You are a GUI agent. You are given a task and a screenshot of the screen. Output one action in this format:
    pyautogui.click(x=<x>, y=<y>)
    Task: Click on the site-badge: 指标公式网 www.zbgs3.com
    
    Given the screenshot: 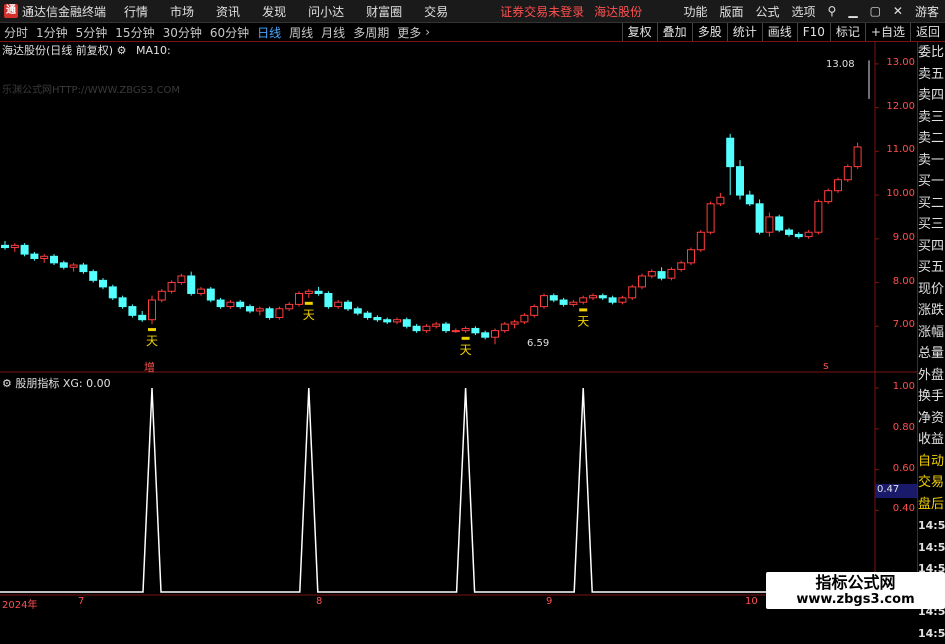 What is the action you would take?
    pyautogui.click(x=855, y=590)
    